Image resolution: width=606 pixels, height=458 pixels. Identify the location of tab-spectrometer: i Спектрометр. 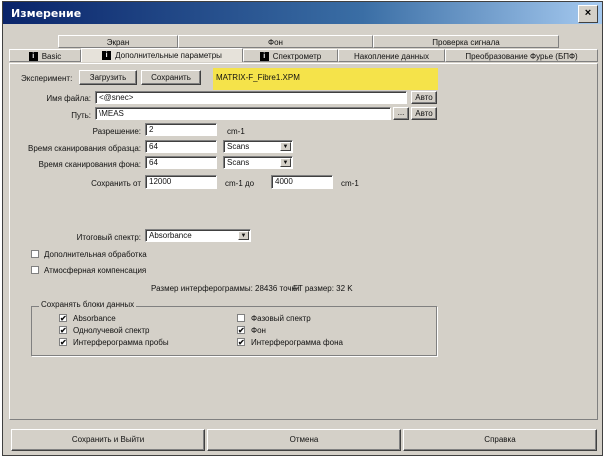
(290, 55).